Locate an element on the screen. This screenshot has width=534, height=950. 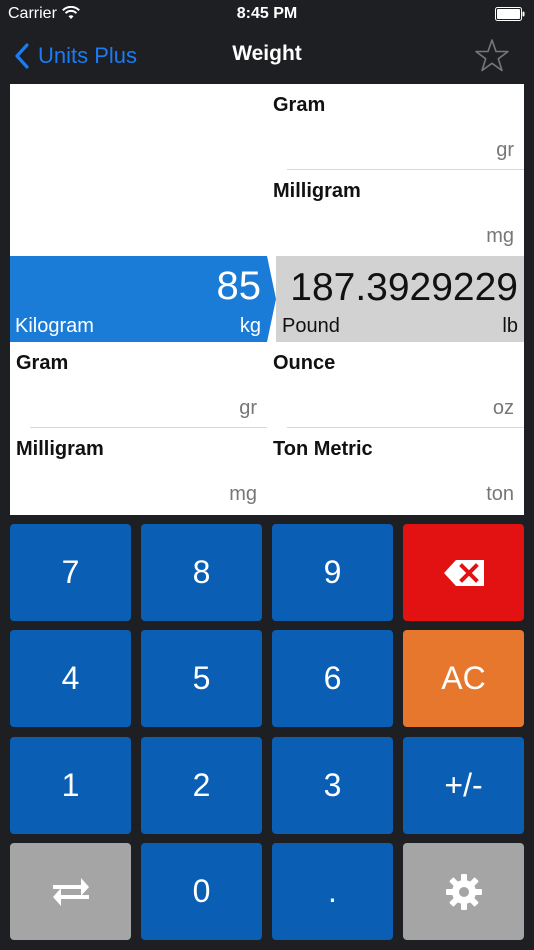
key-1: 1 is located at coordinates (70, 785).